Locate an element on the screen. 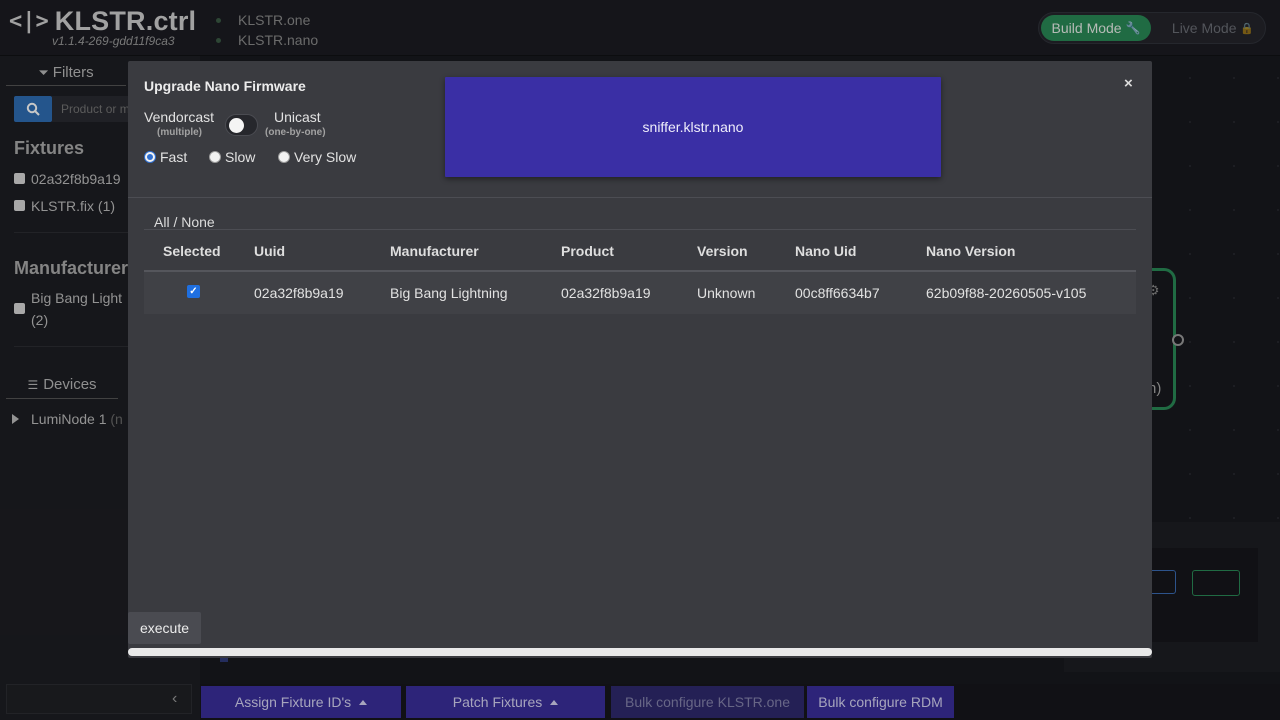 The image size is (1280, 720). cell-version: Unknown is located at coordinates (726, 293).